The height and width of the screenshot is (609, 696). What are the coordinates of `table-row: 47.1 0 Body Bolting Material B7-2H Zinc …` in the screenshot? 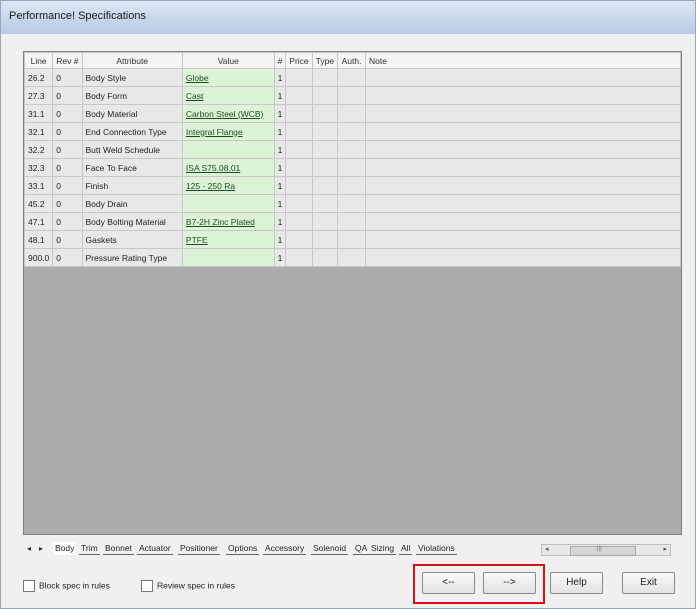 It's located at (352, 221).